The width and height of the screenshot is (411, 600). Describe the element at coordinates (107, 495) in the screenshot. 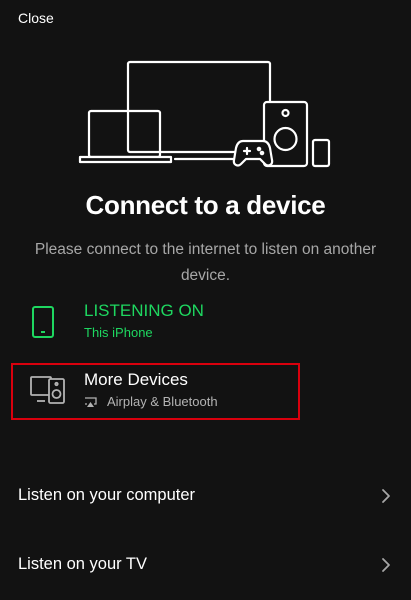

I see `listen-on-computer-label: Listen on your computer` at that location.